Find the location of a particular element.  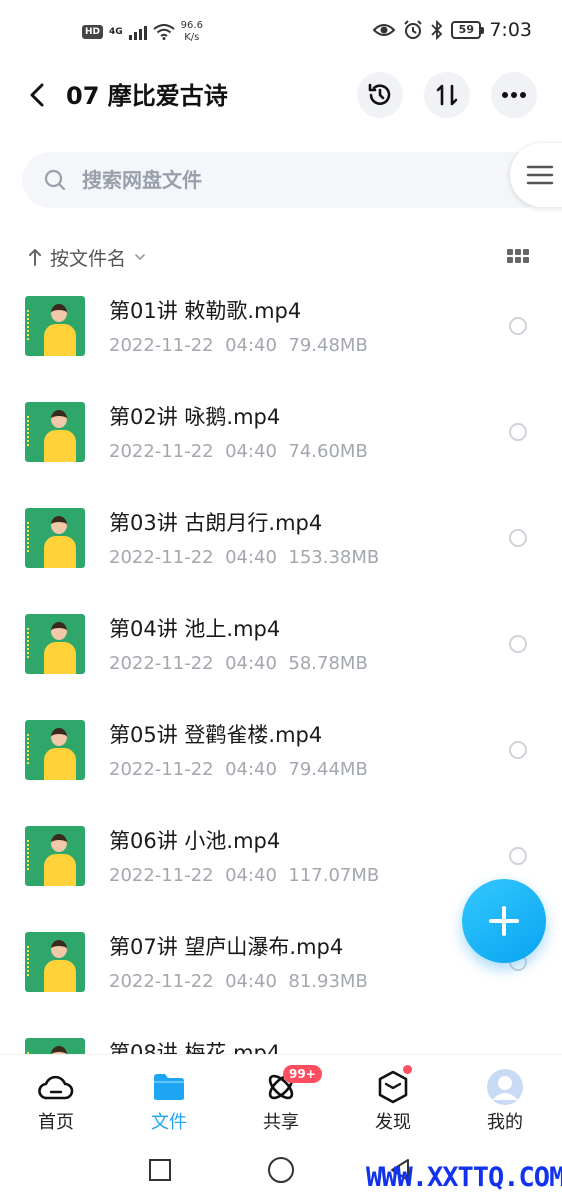

plus-icon is located at coordinates (504, 921).